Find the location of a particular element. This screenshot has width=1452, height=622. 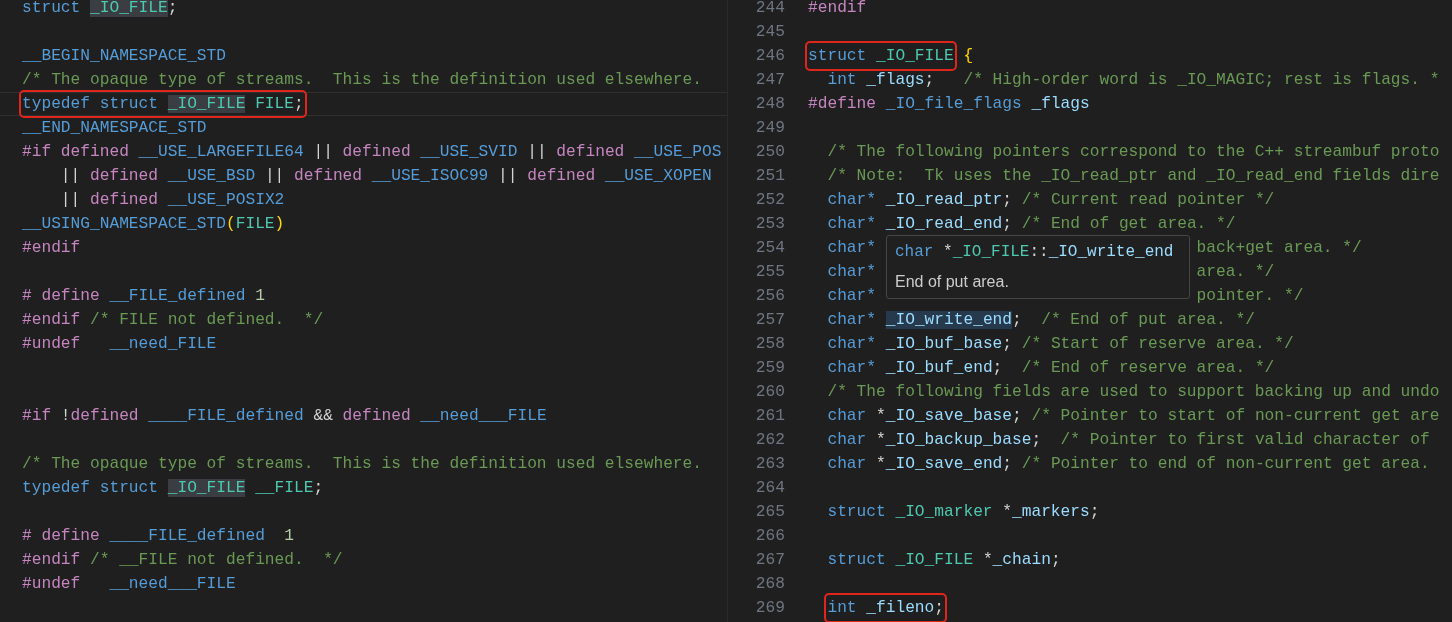

line-number: 253 is located at coordinates (769, 224).